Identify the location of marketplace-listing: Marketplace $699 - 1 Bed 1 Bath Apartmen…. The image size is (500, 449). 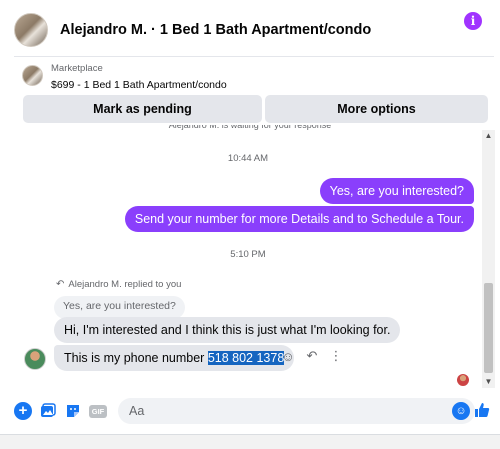
(124, 79).